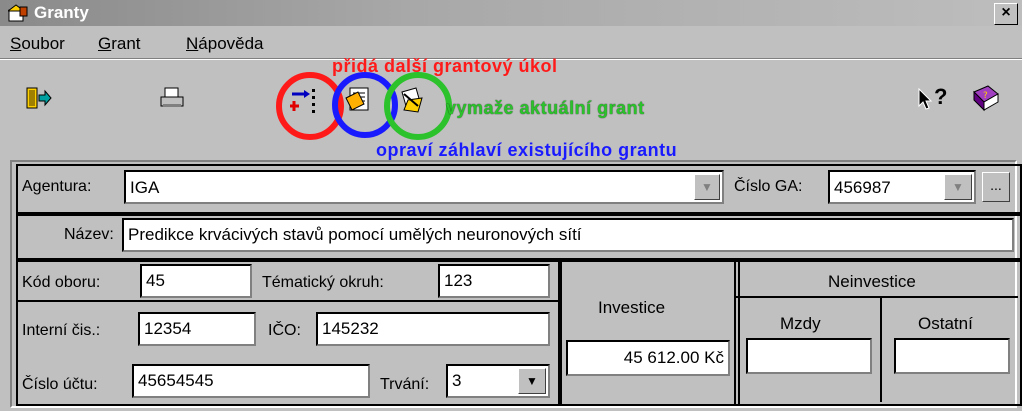 The height and width of the screenshot is (411, 1022). What do you see at coordinates (881, 349) in the screenshot?
I see `neinvestice-vdivider` at bounding box center [881, 349].